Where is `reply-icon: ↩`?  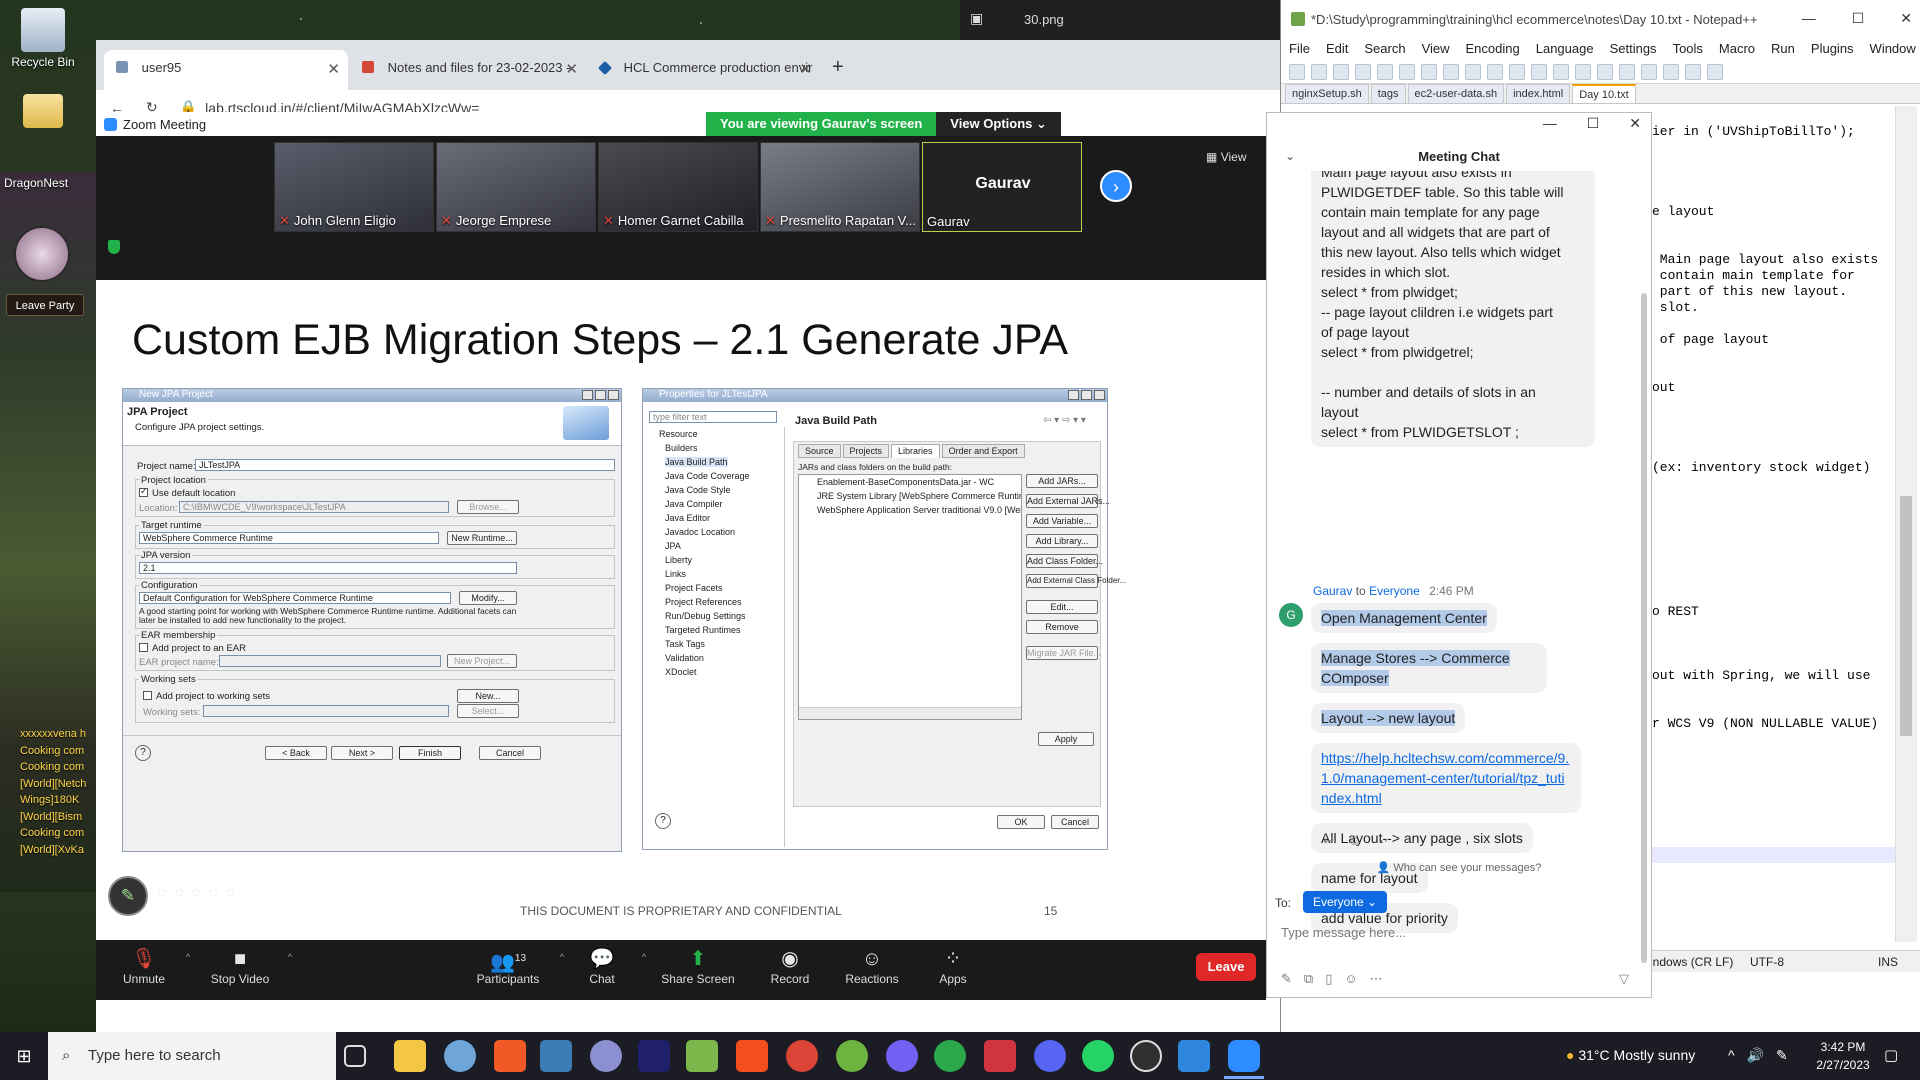
reply-icon: ↩ is located at coordinates (1328, 841).